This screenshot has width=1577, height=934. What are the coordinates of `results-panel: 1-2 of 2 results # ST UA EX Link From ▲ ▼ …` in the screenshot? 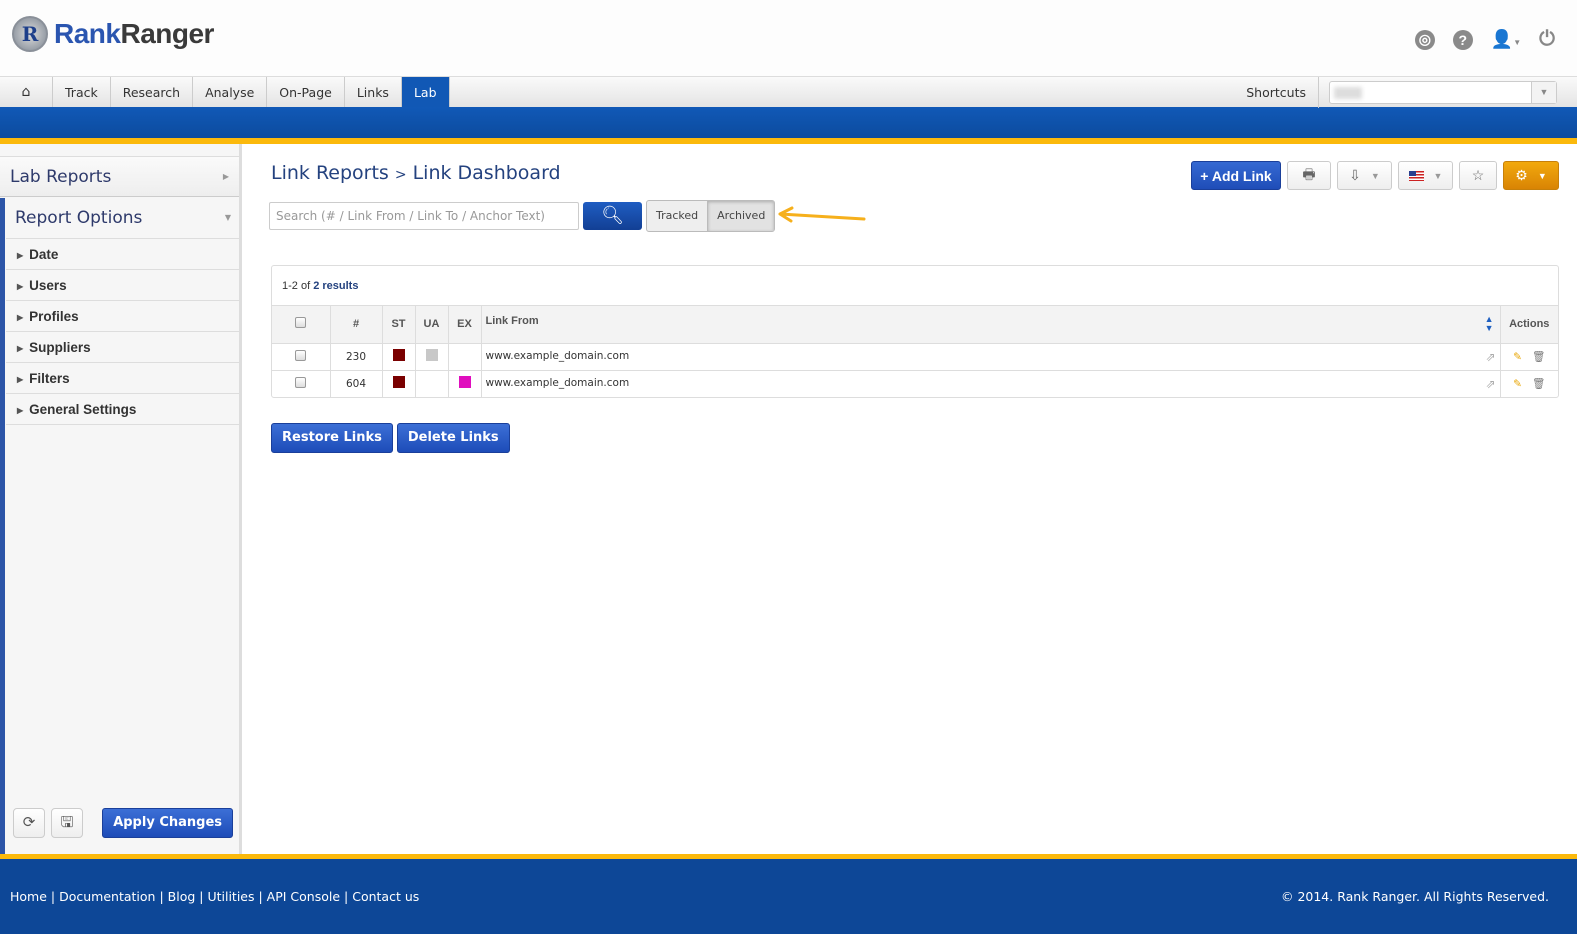 It's located at (915, 331).